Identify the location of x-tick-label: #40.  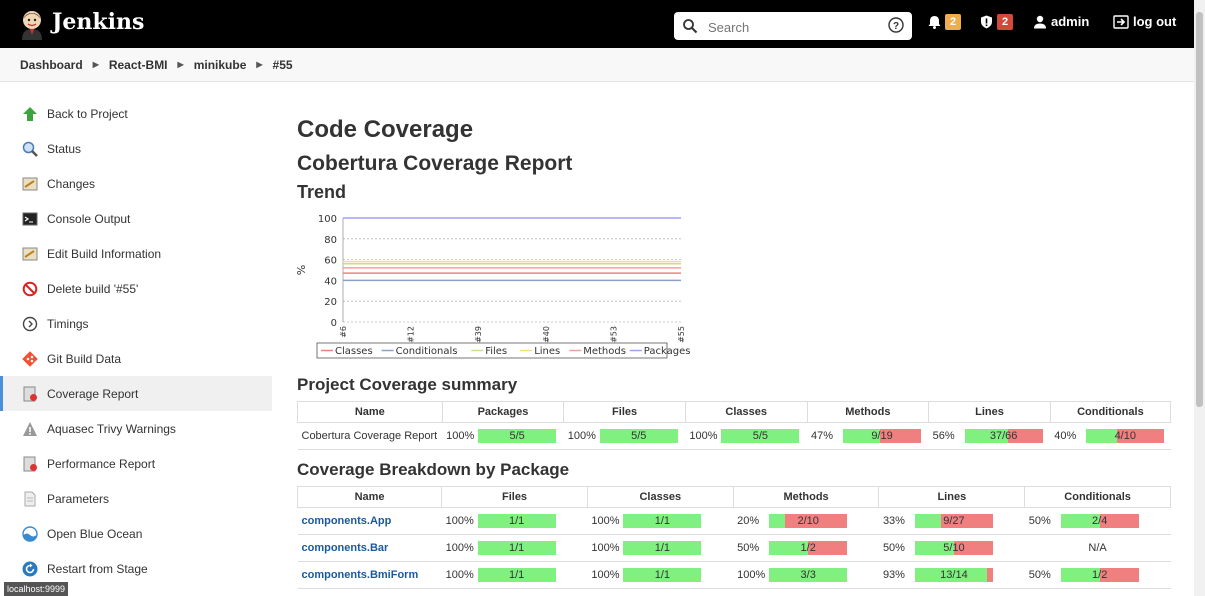
(546, 334).